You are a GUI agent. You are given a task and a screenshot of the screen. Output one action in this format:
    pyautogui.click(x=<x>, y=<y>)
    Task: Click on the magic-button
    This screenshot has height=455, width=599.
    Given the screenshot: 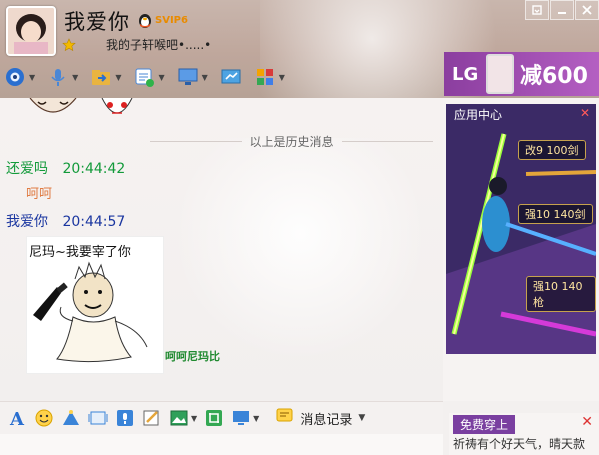 What is the action you would take?
    pyautogui.click(x=71, y=418)
    